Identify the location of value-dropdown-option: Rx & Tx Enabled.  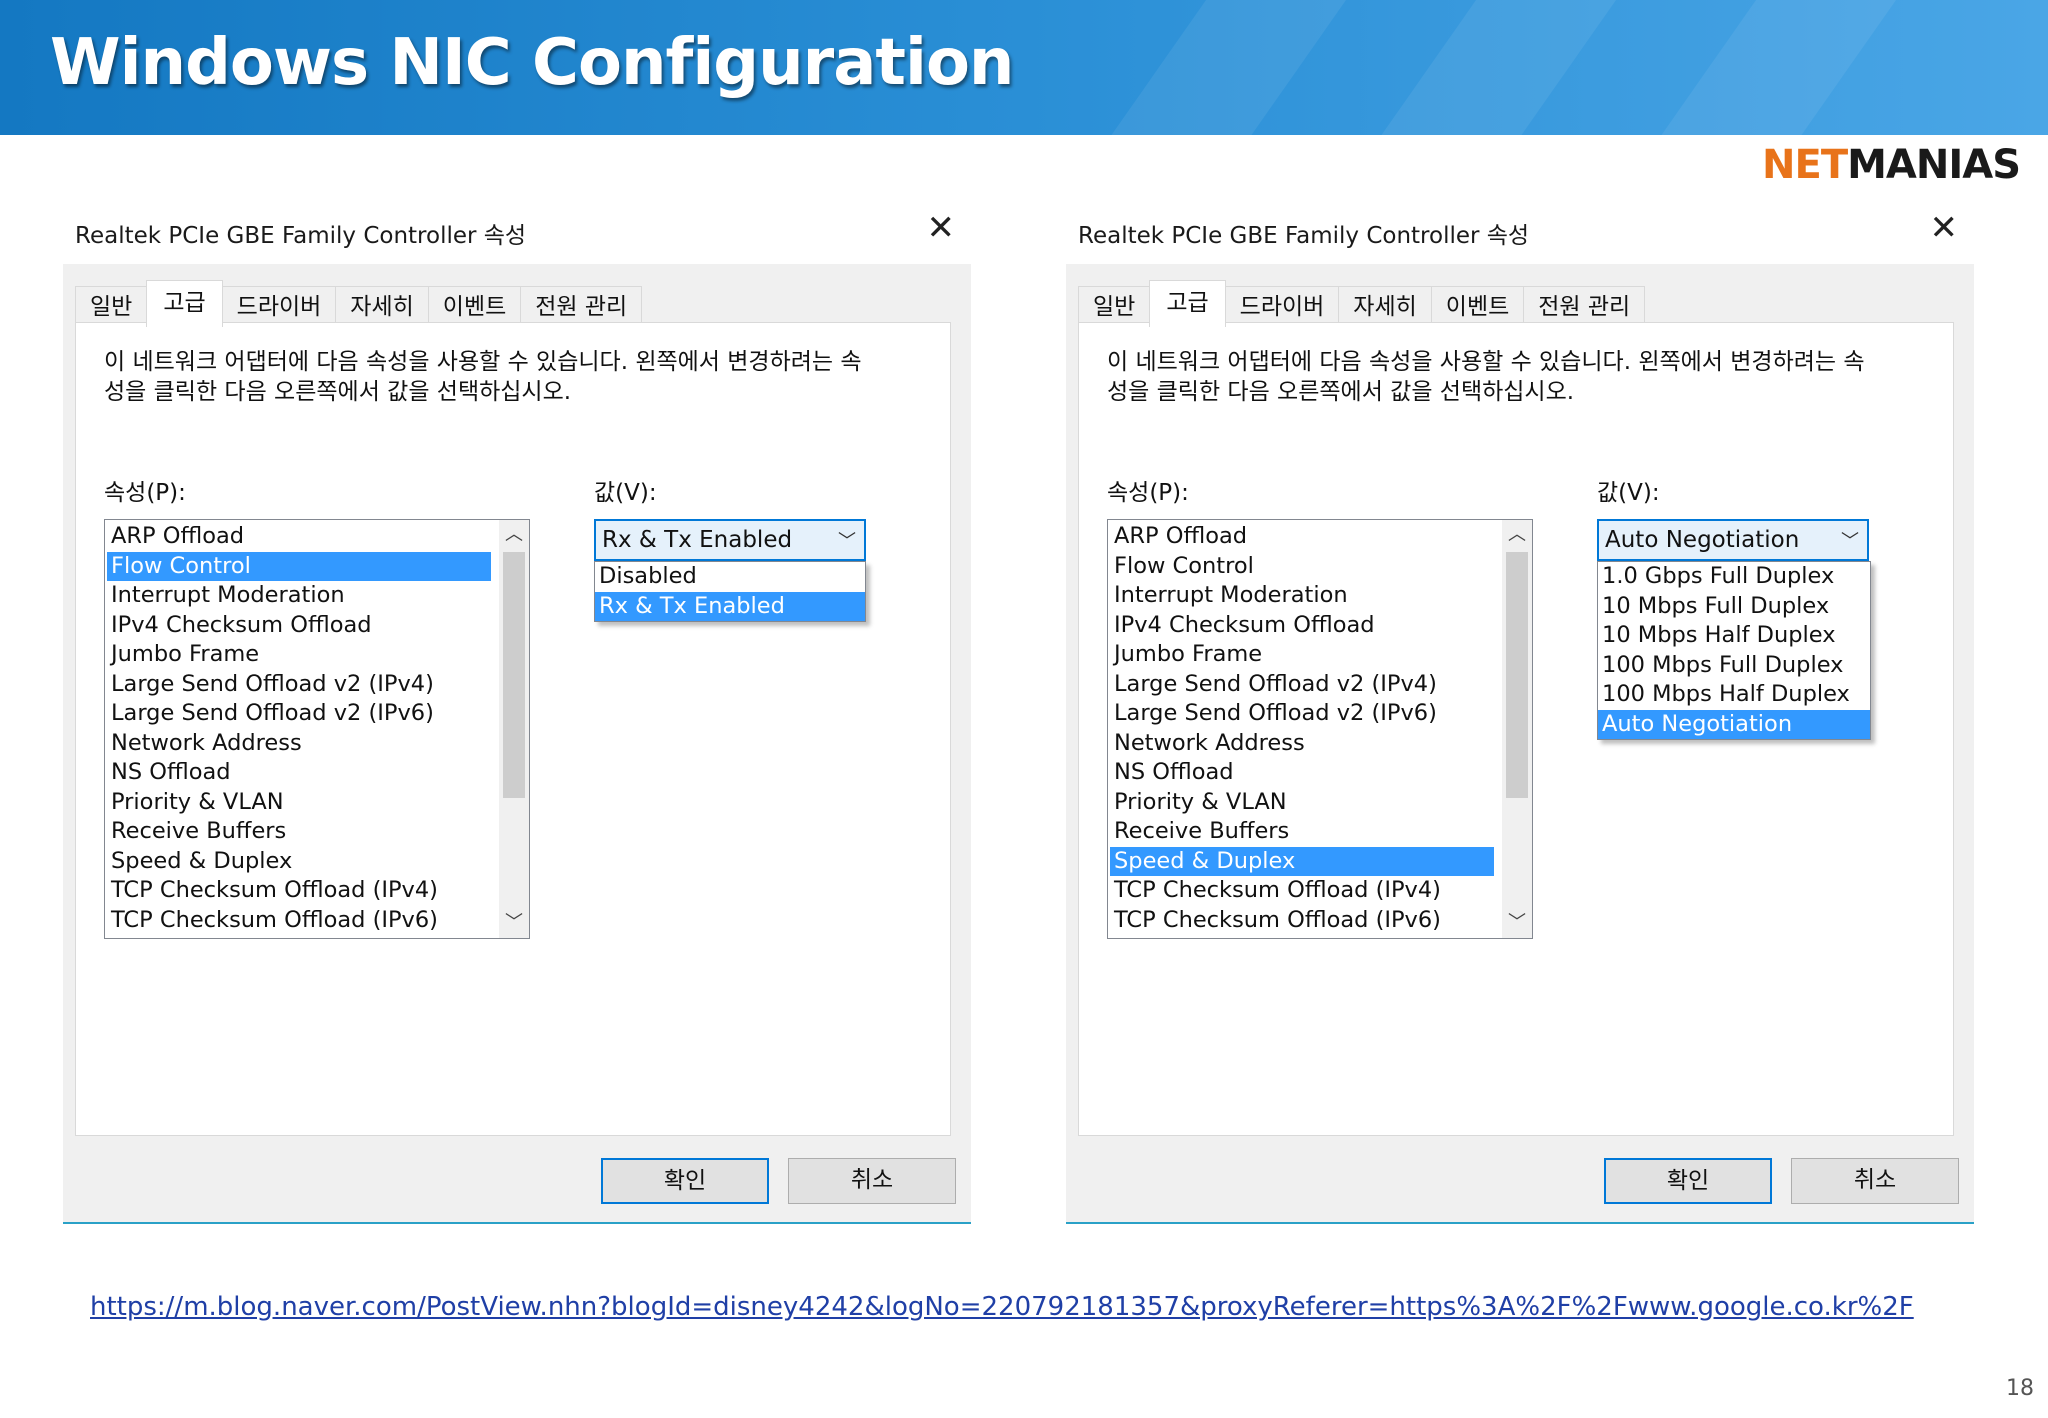
(730, 606).